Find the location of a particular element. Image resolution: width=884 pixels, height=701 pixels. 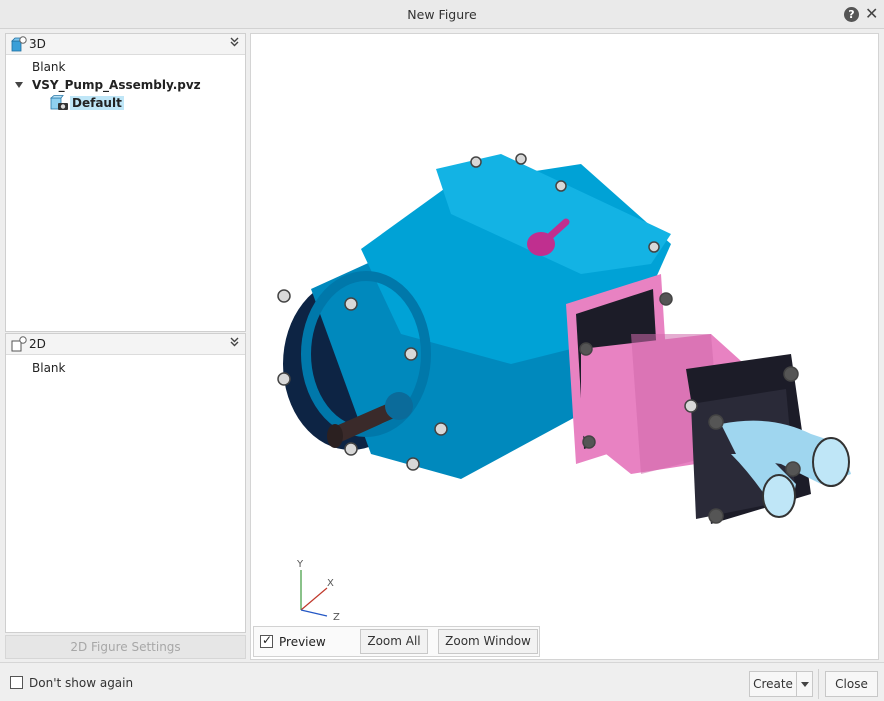

outlet-opening is located at coordinates (831, 462).